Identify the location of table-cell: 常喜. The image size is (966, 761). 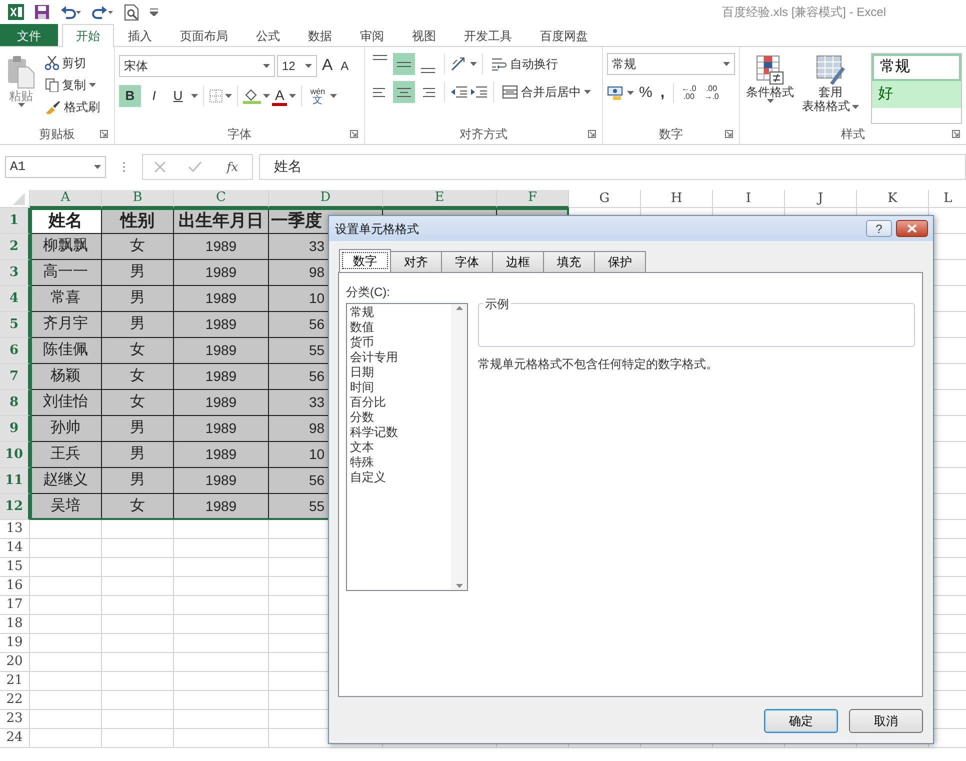
(66, 299).